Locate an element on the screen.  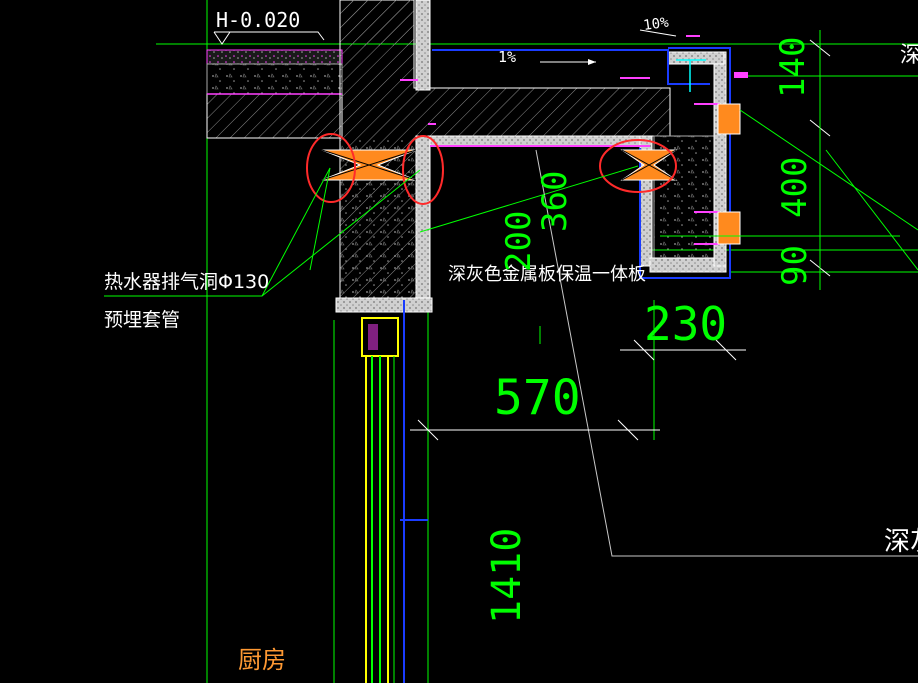
dim-1410: 1410 is located at coordinates (507, 576).